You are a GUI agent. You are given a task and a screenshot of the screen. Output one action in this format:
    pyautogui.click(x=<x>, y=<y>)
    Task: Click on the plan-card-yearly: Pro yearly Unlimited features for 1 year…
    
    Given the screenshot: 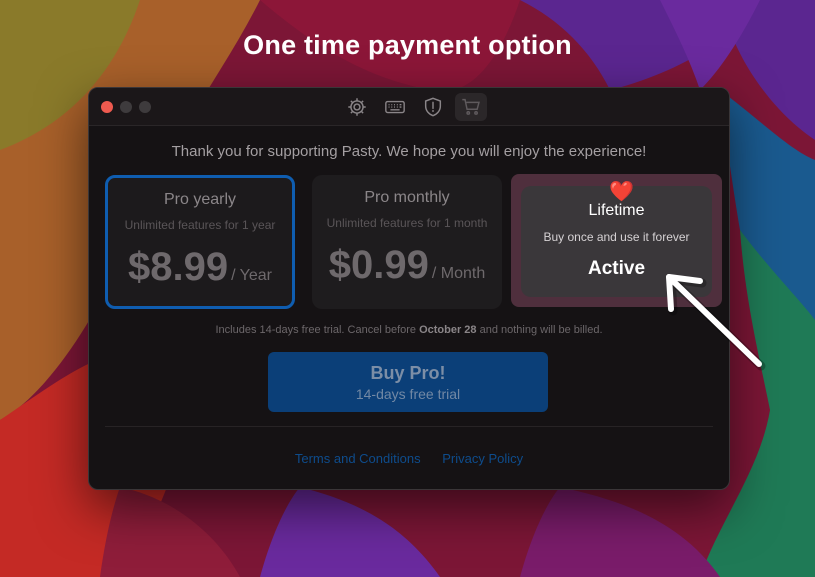 What is the action you would take?
    pyautogui.click(x=200, y=242)
    